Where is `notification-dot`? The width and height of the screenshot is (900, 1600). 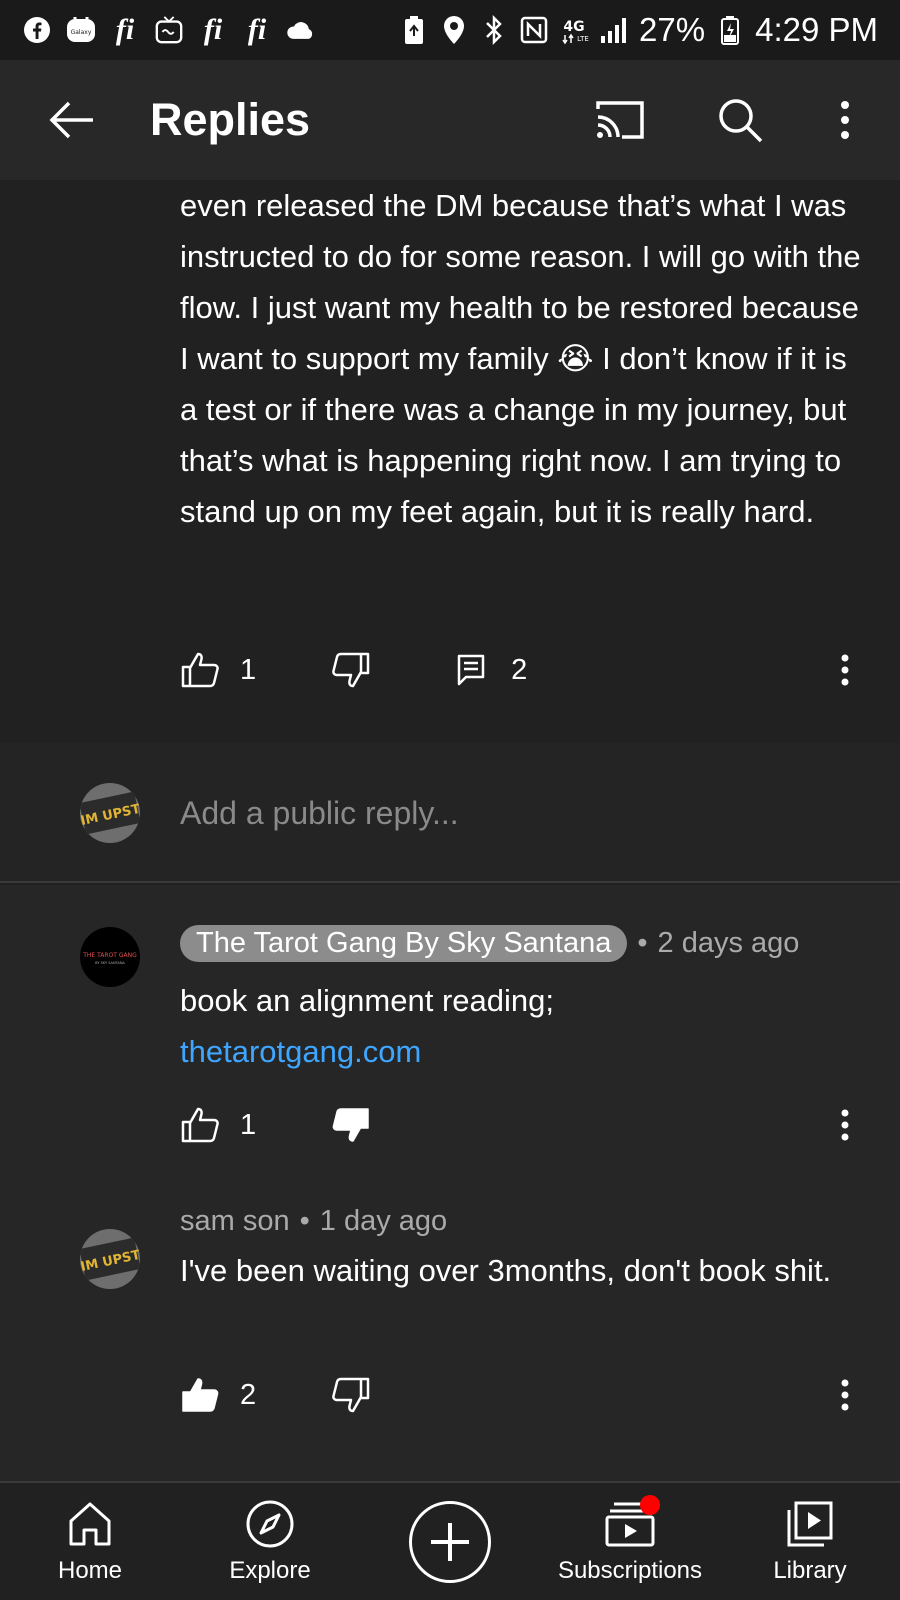
notification-dot is located at coordinates (650, 1505).